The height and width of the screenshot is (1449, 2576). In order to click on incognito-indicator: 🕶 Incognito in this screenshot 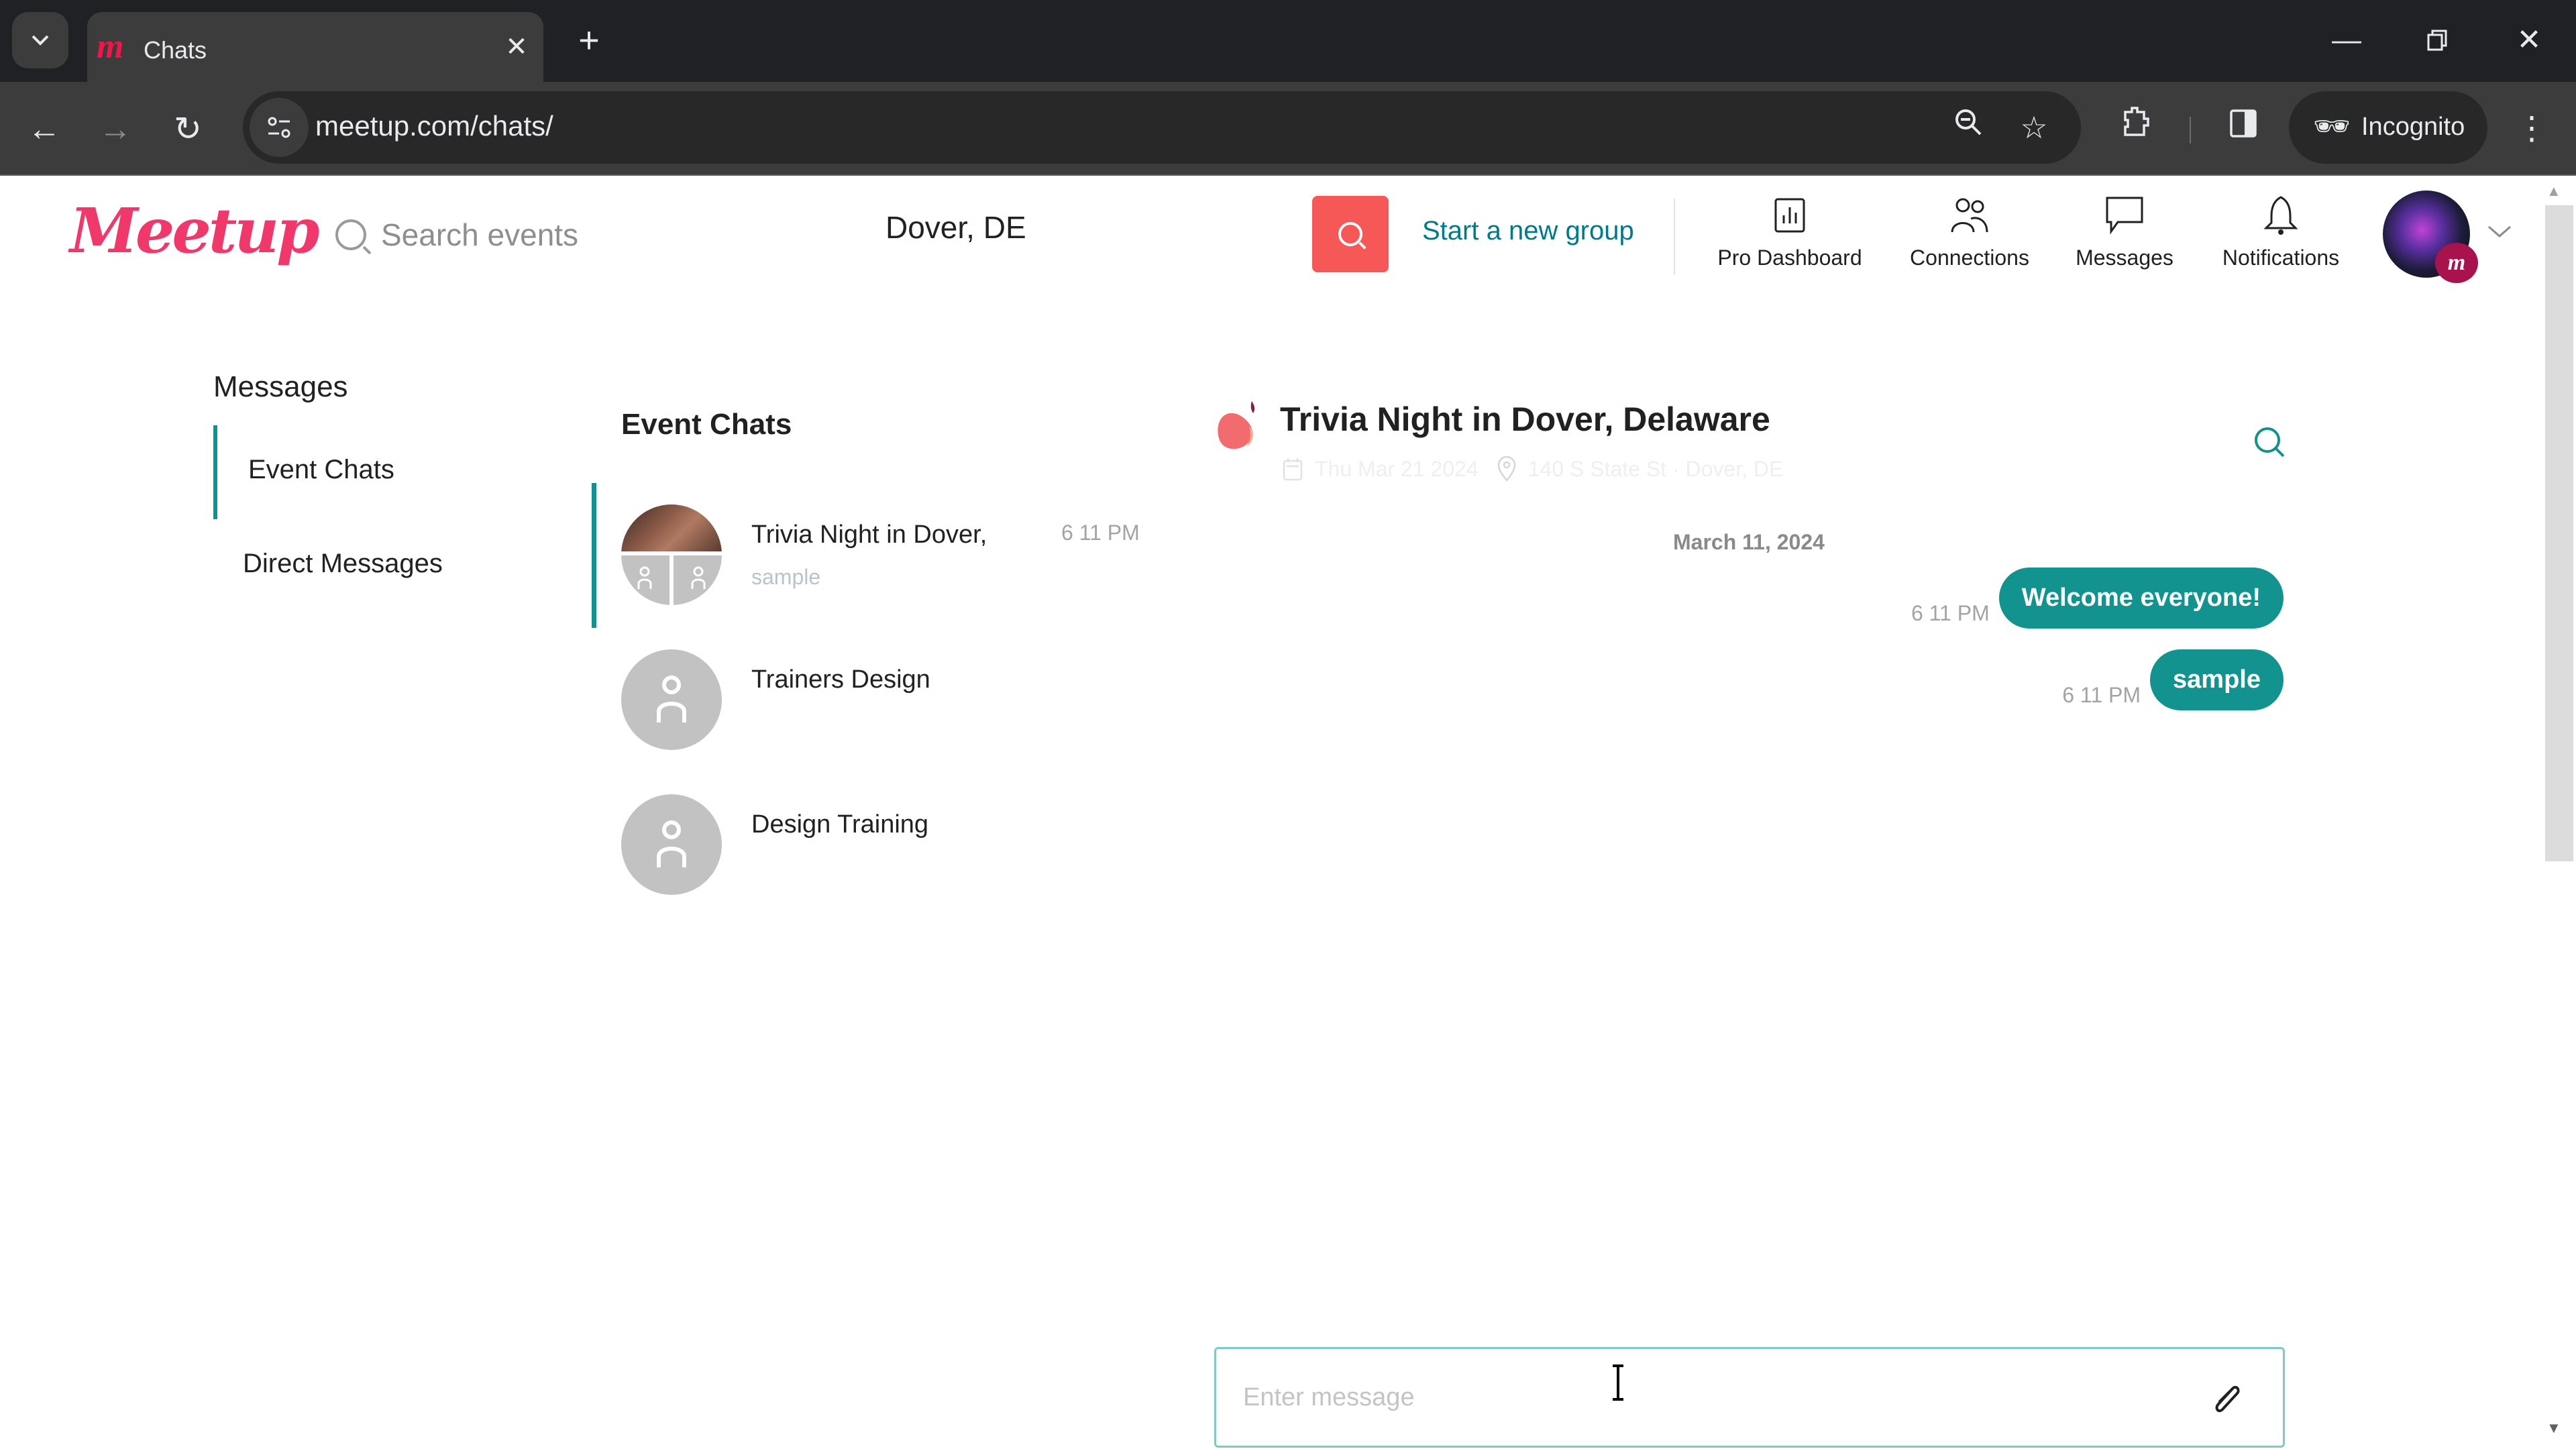, I will do `click(2388, 127)`.